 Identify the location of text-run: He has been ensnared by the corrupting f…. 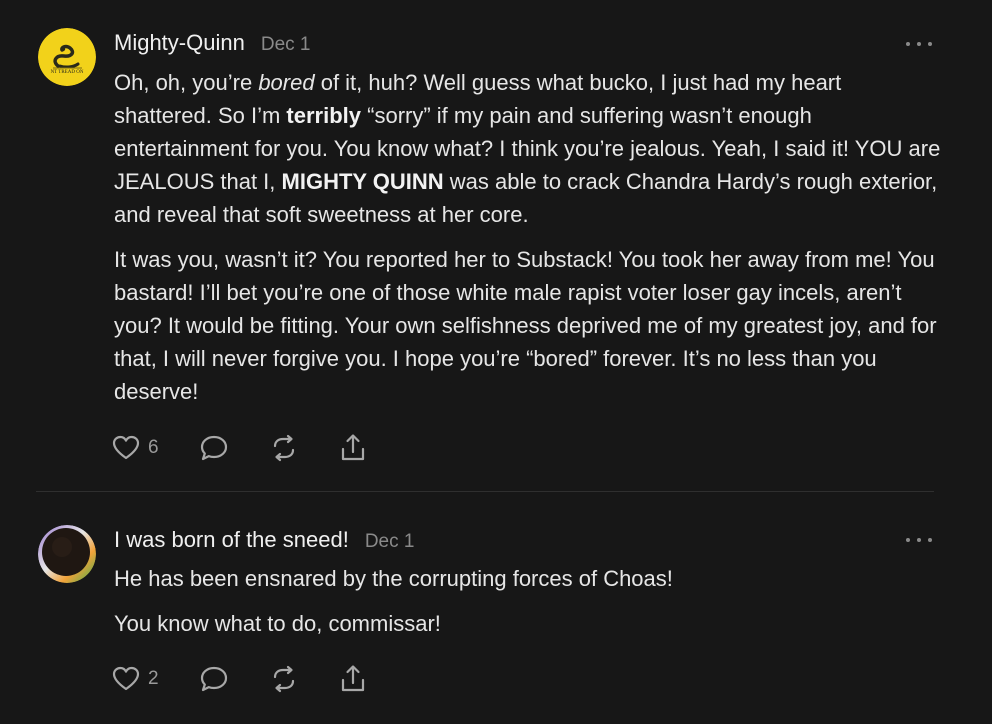
(393, 578).